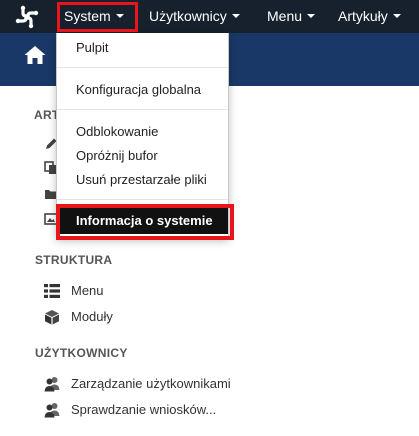 The image size is (419, 436). I want to click on nav-articles: Artykuły, so click(369, 16).